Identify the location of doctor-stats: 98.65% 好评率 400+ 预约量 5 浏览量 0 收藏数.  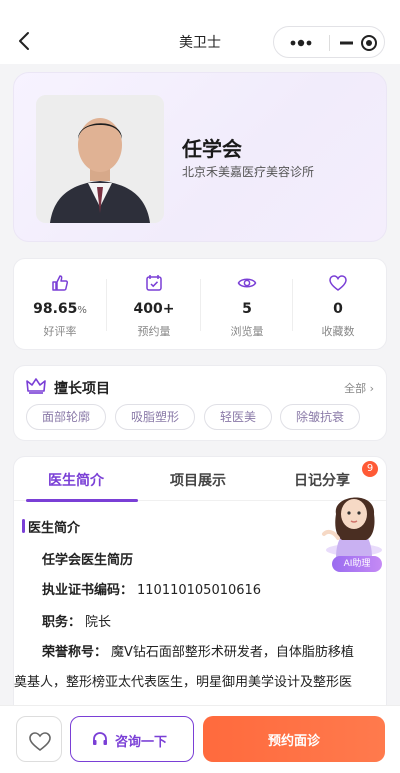
(200, 304).